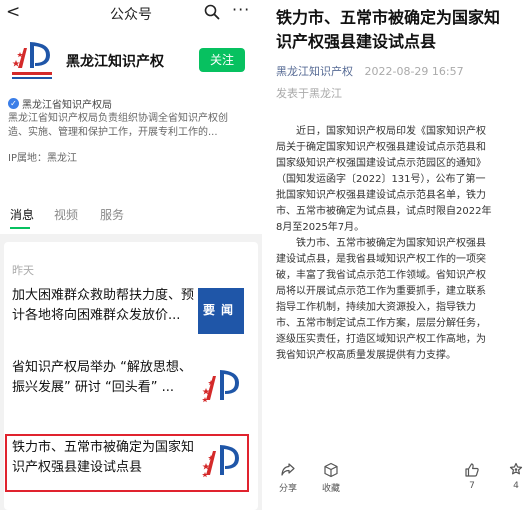 The width and height of the screenshot is (530, 510). What do you see at coordinates (472, 470) in the screenshot?
I see `thumbs-up-icon` at bounding box center [472, 470].